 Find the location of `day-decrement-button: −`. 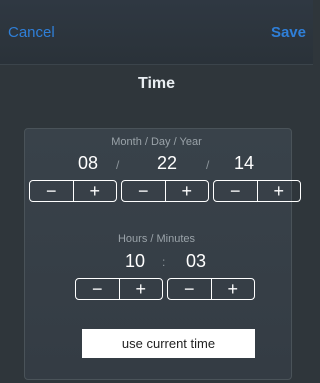

day-decrement-button: − is located at coordinates (143, 191).